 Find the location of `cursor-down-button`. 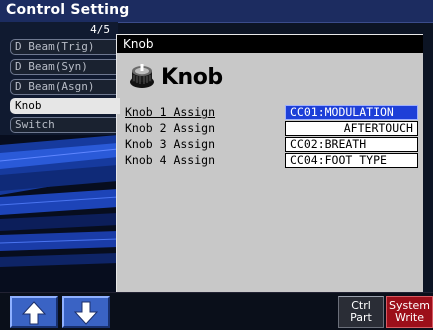

cursor-down-button is located at coordinates (86, 312).